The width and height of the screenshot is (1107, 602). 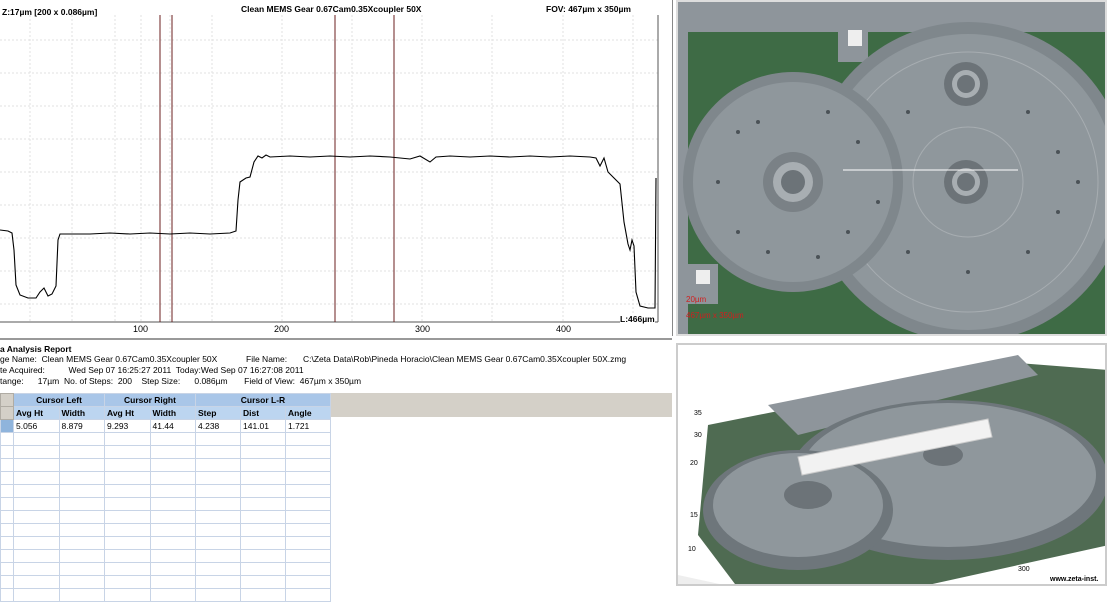 I want to click on col-avg-ht-left: Avg Ht, so click(x=36, y=413).